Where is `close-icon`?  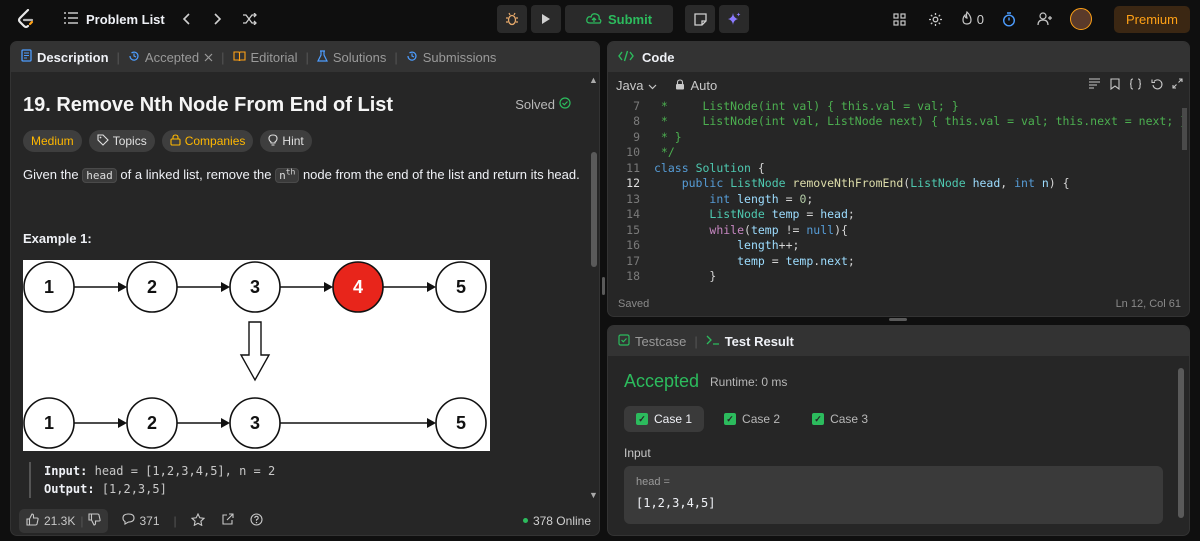
close-icon is located at coordinates (208, 57).